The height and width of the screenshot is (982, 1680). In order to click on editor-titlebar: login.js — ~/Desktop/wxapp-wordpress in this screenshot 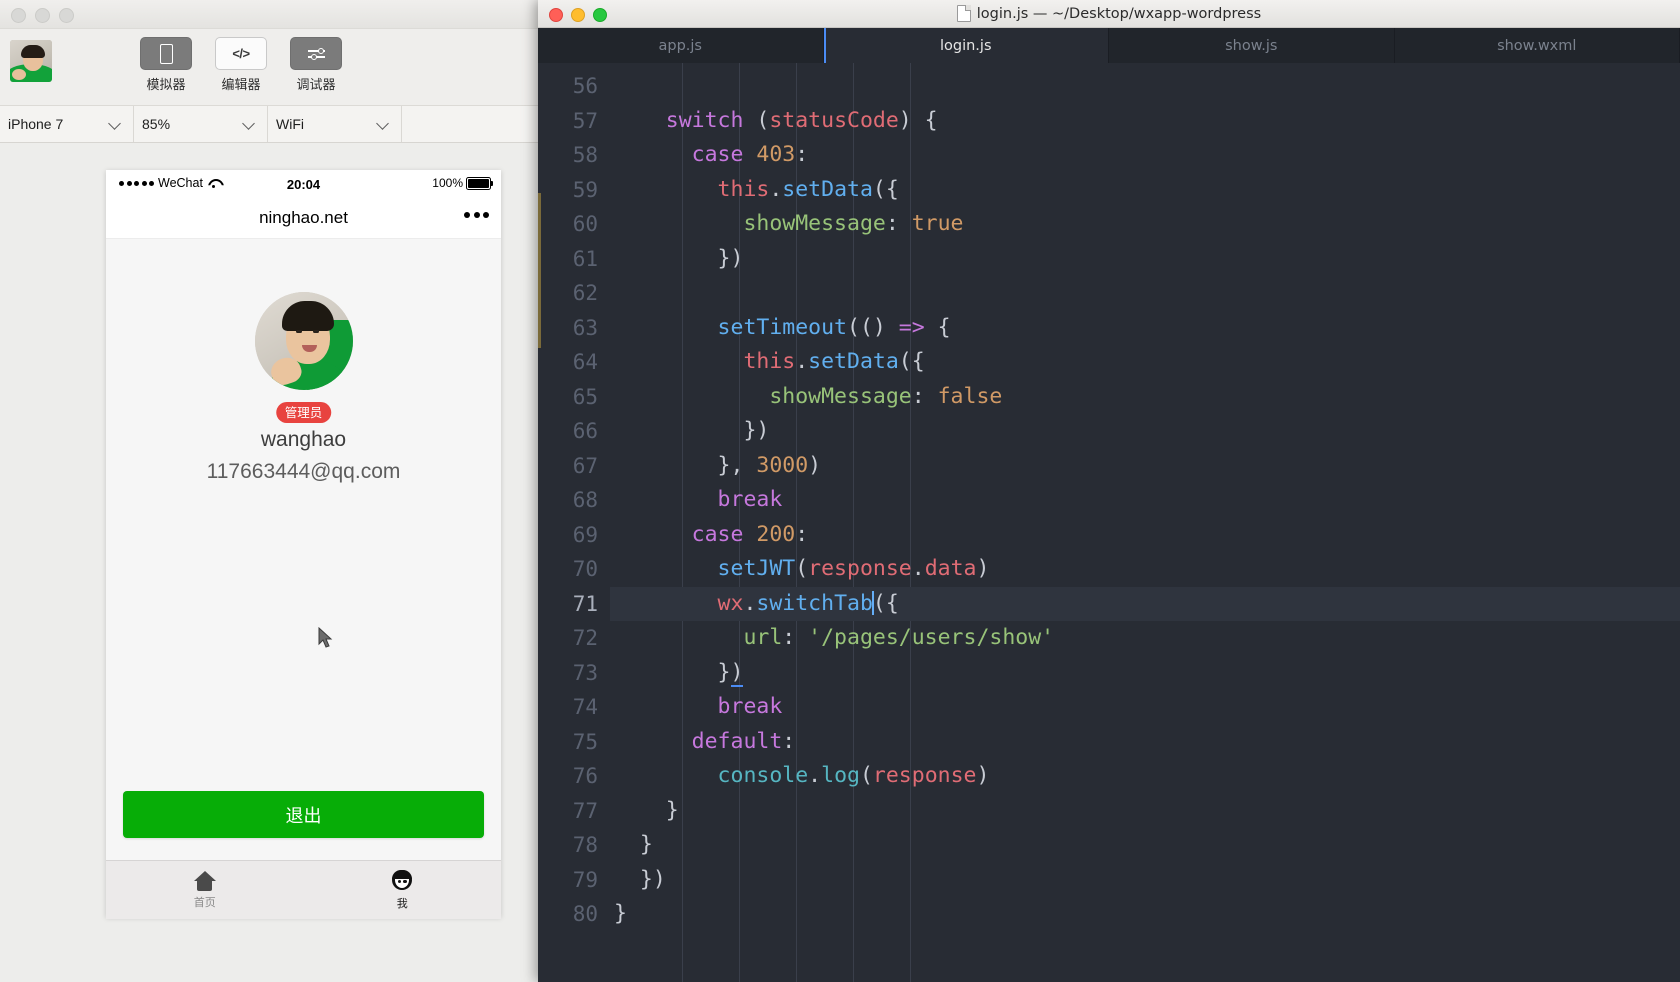, I will do `click(1109, 14)`.